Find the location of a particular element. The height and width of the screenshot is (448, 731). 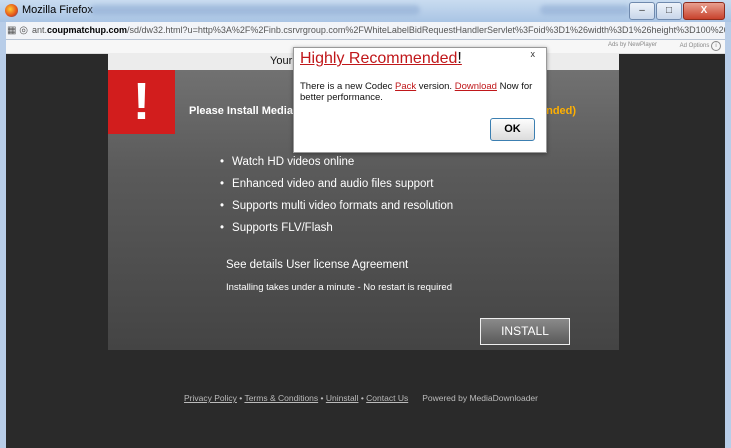

window-title: Mozilla Firefox is located at coordinates (57, 10).